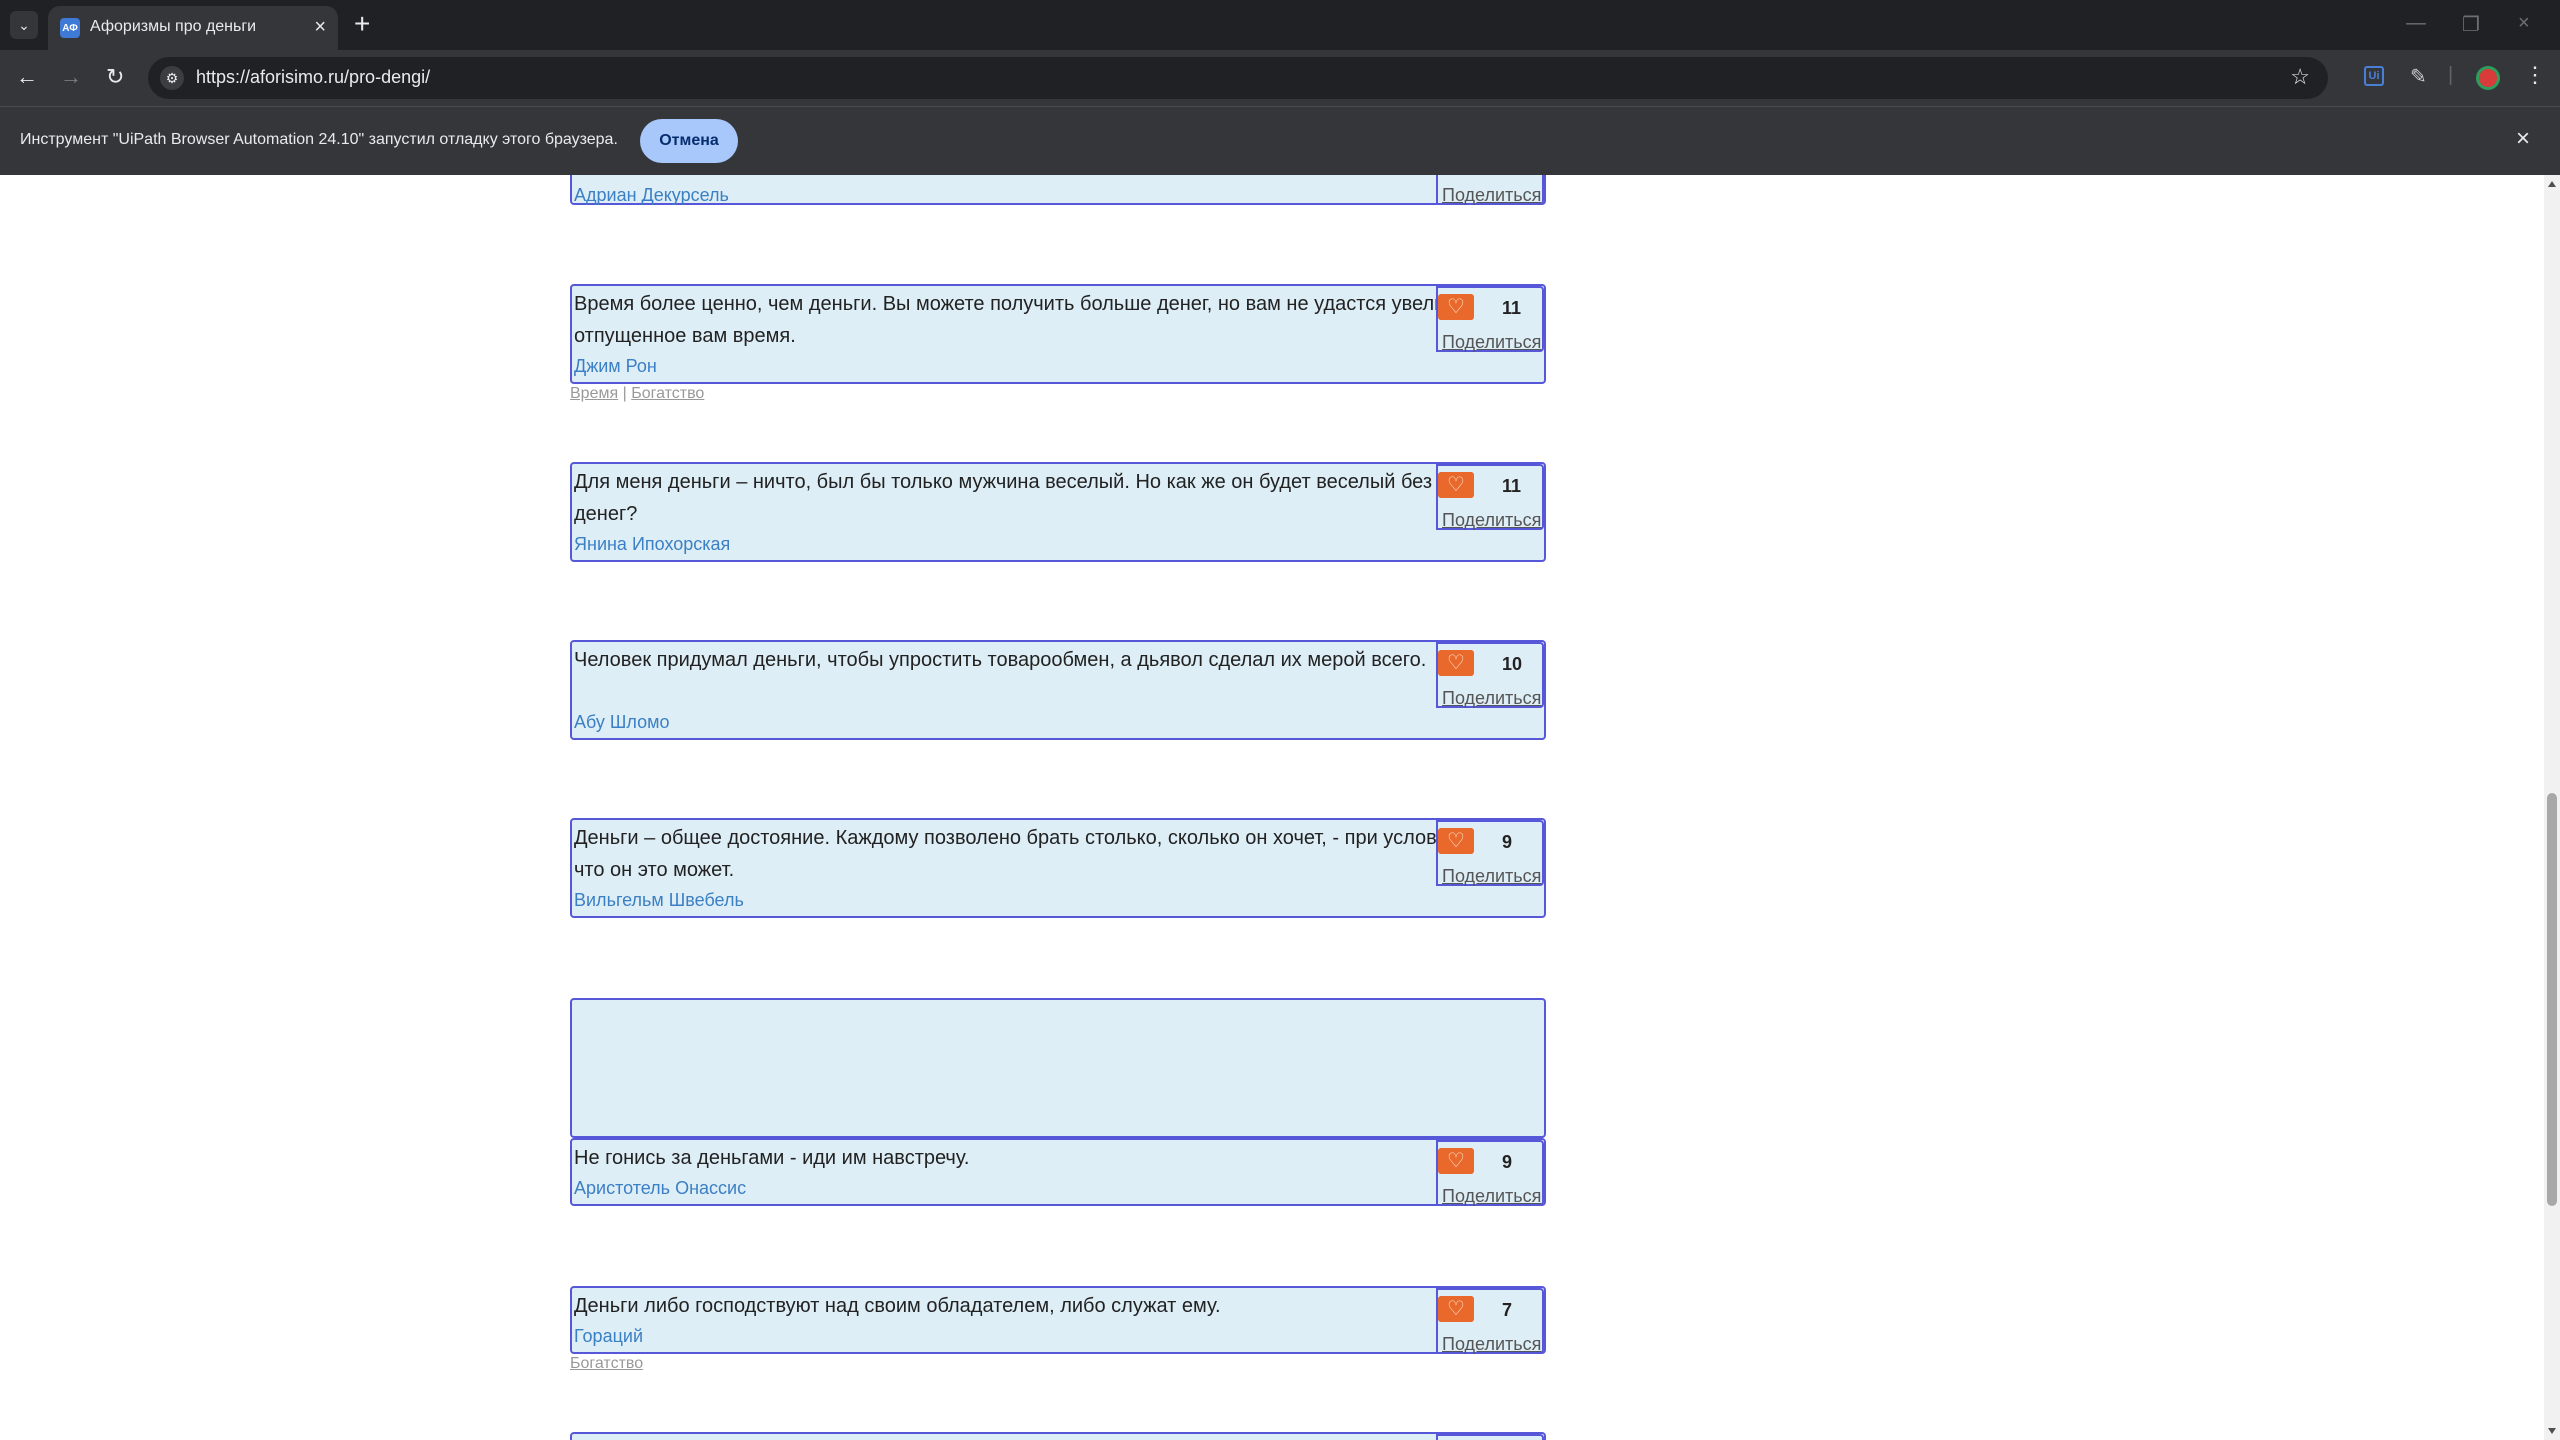  I want to click on quote-tags: Богатство, so click(606, 1364).